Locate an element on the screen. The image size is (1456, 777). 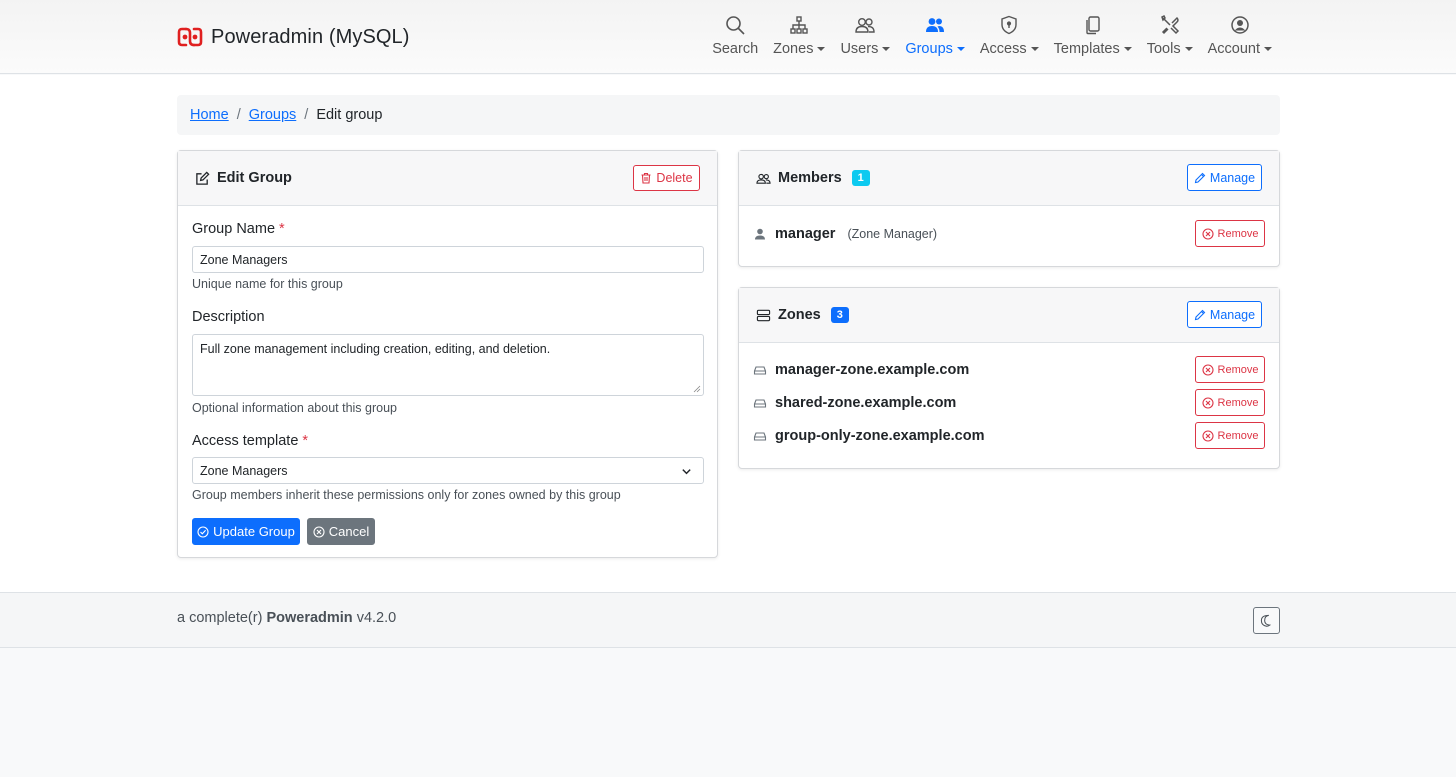
users-icon is located at coordinates (865, 25).